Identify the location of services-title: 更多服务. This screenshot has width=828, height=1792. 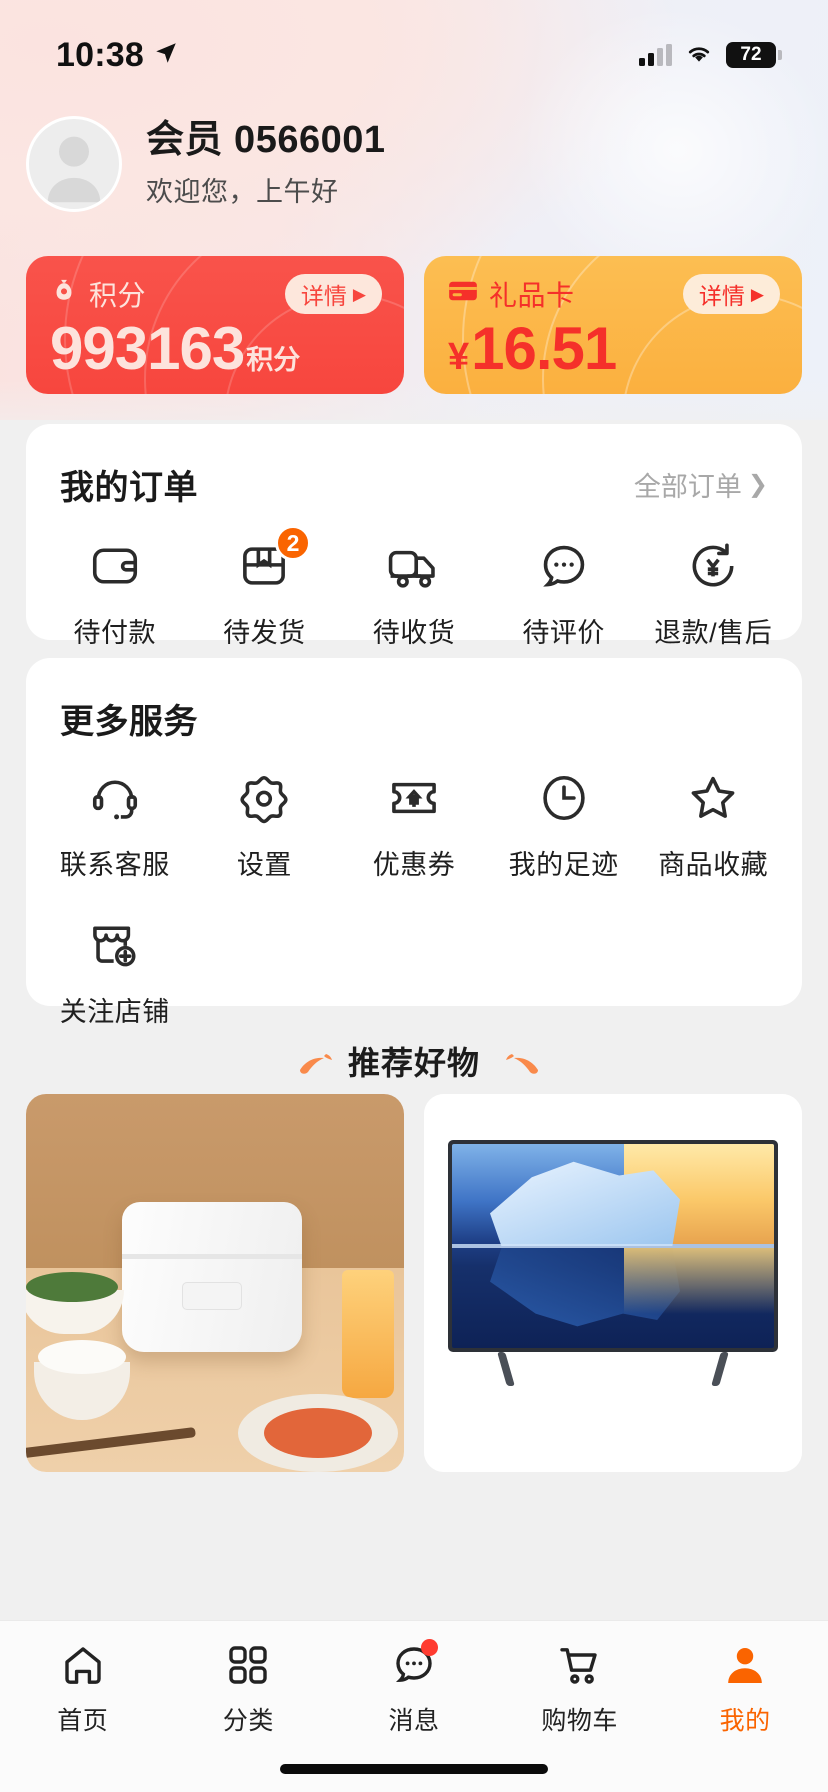
(129, 722).